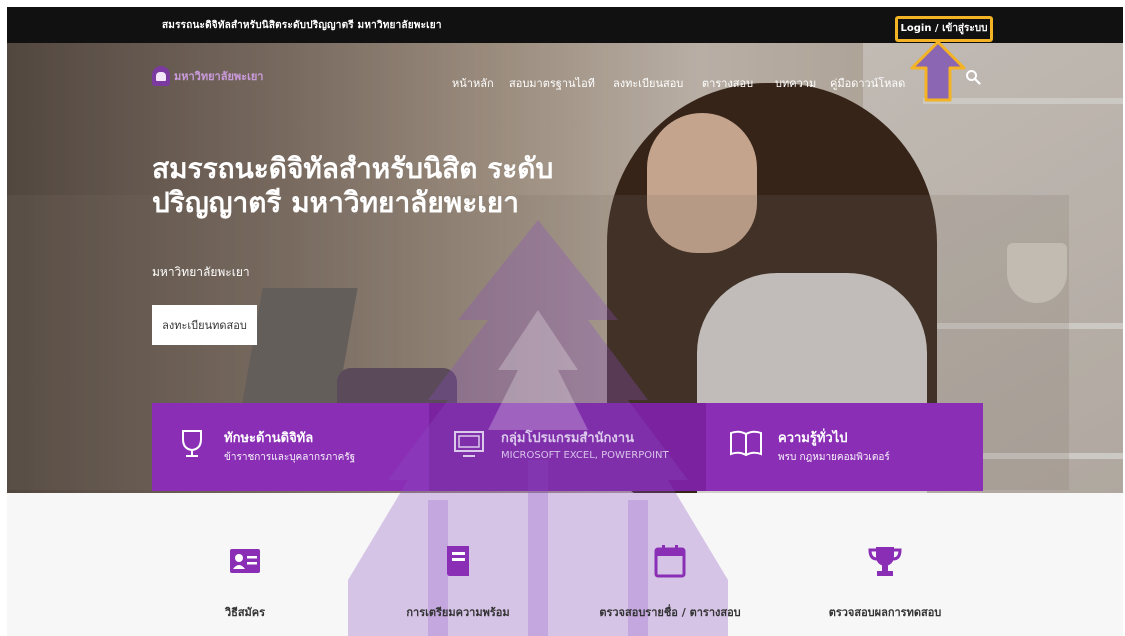 The height and width of the screenshot is (636, 1125). I want to click on calendar-icon, so click(670, 561).